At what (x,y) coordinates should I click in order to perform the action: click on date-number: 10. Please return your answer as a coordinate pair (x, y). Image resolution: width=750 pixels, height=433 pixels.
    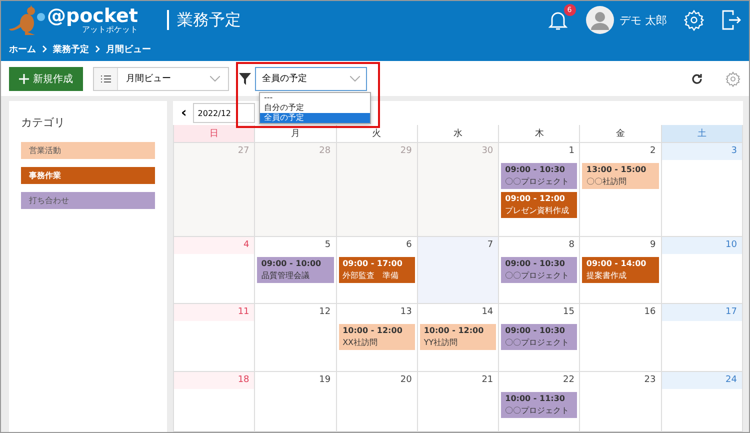
    Looking at the image, I should click on (702, 245).